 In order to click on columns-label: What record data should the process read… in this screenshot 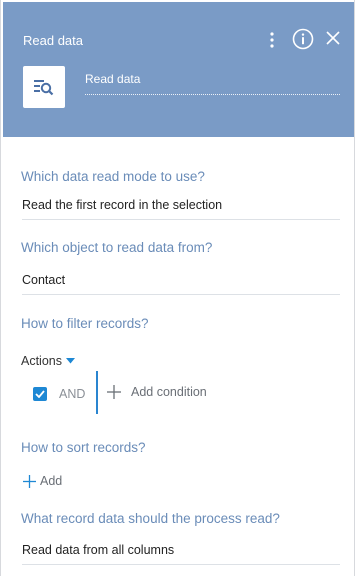, I will do `click(150, 518)`.